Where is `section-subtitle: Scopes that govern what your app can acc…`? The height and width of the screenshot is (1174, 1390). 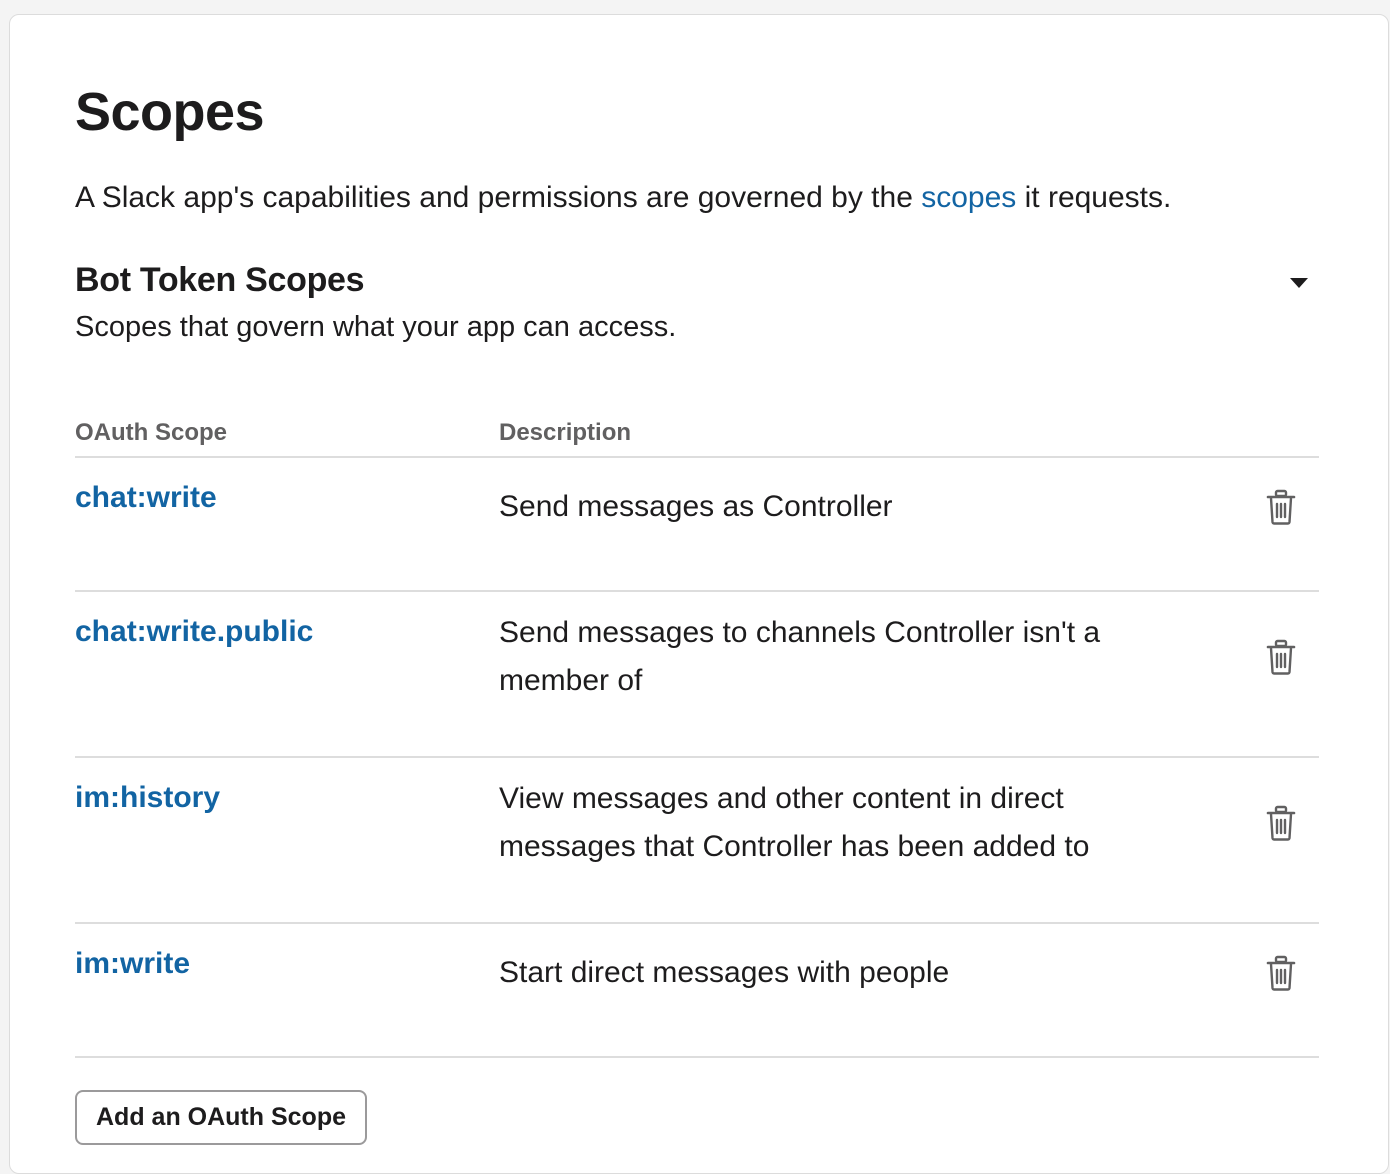 section-subtitle: Scopes that govern what your app can acc… is located at coordinates (376, 327).